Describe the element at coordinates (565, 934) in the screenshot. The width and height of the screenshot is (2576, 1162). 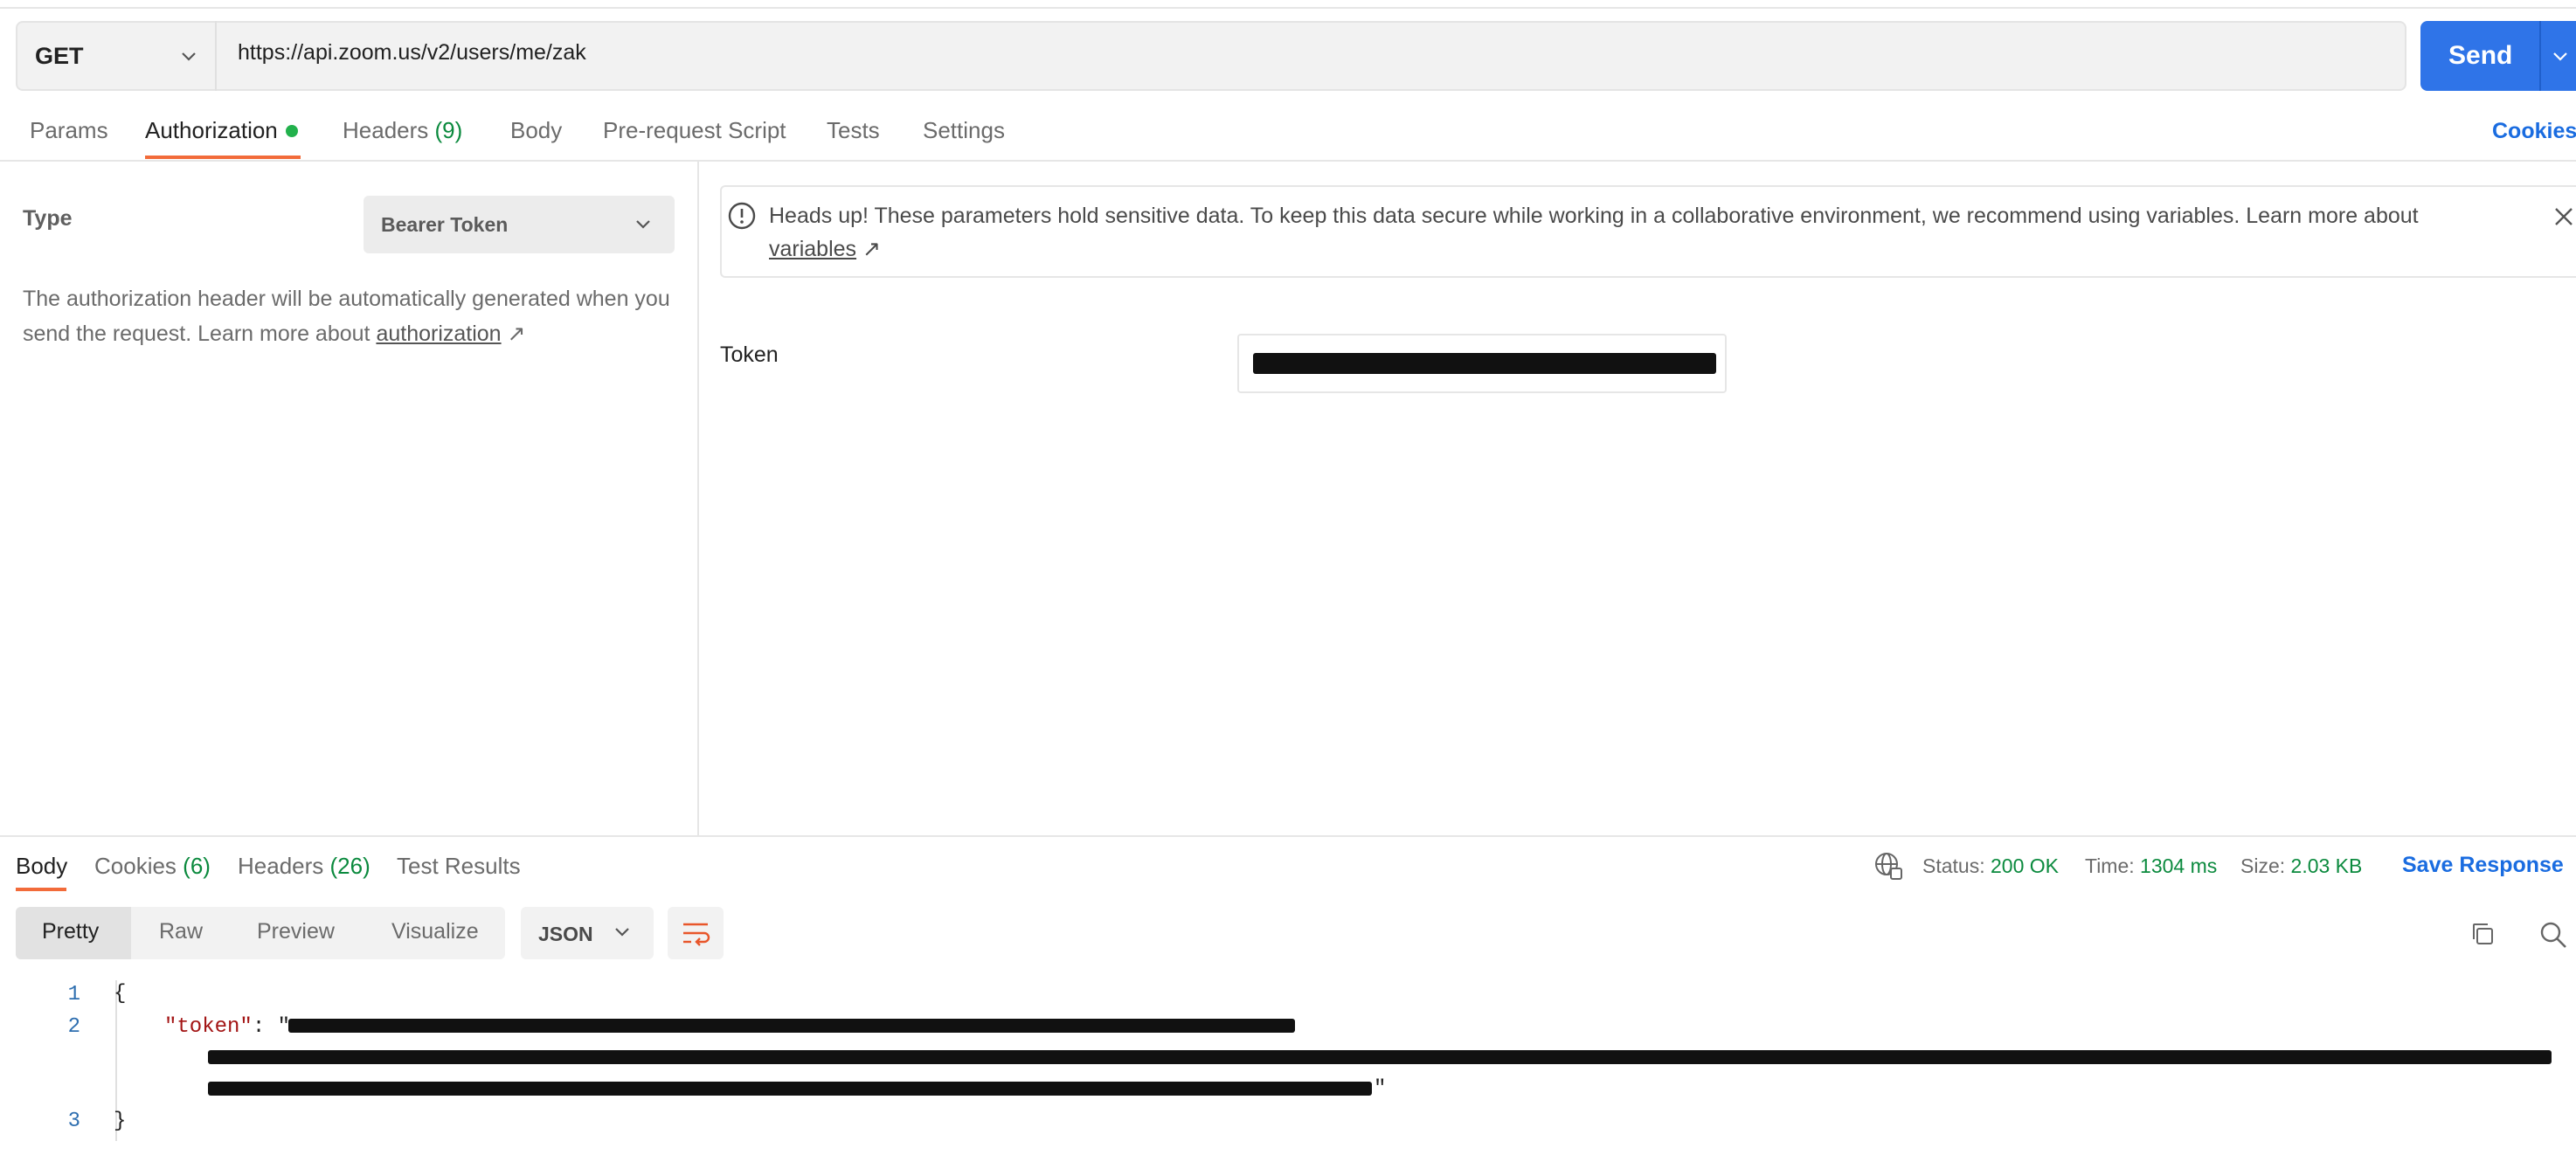
I see `format-value: JSON` at that location.